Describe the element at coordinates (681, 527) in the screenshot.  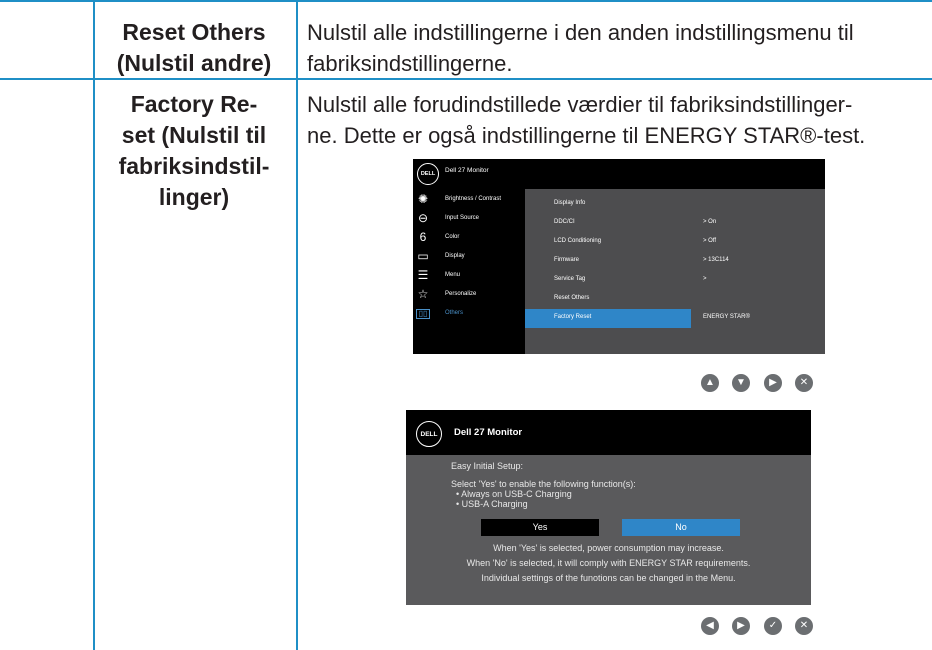
I see `no-button: No` at that location.